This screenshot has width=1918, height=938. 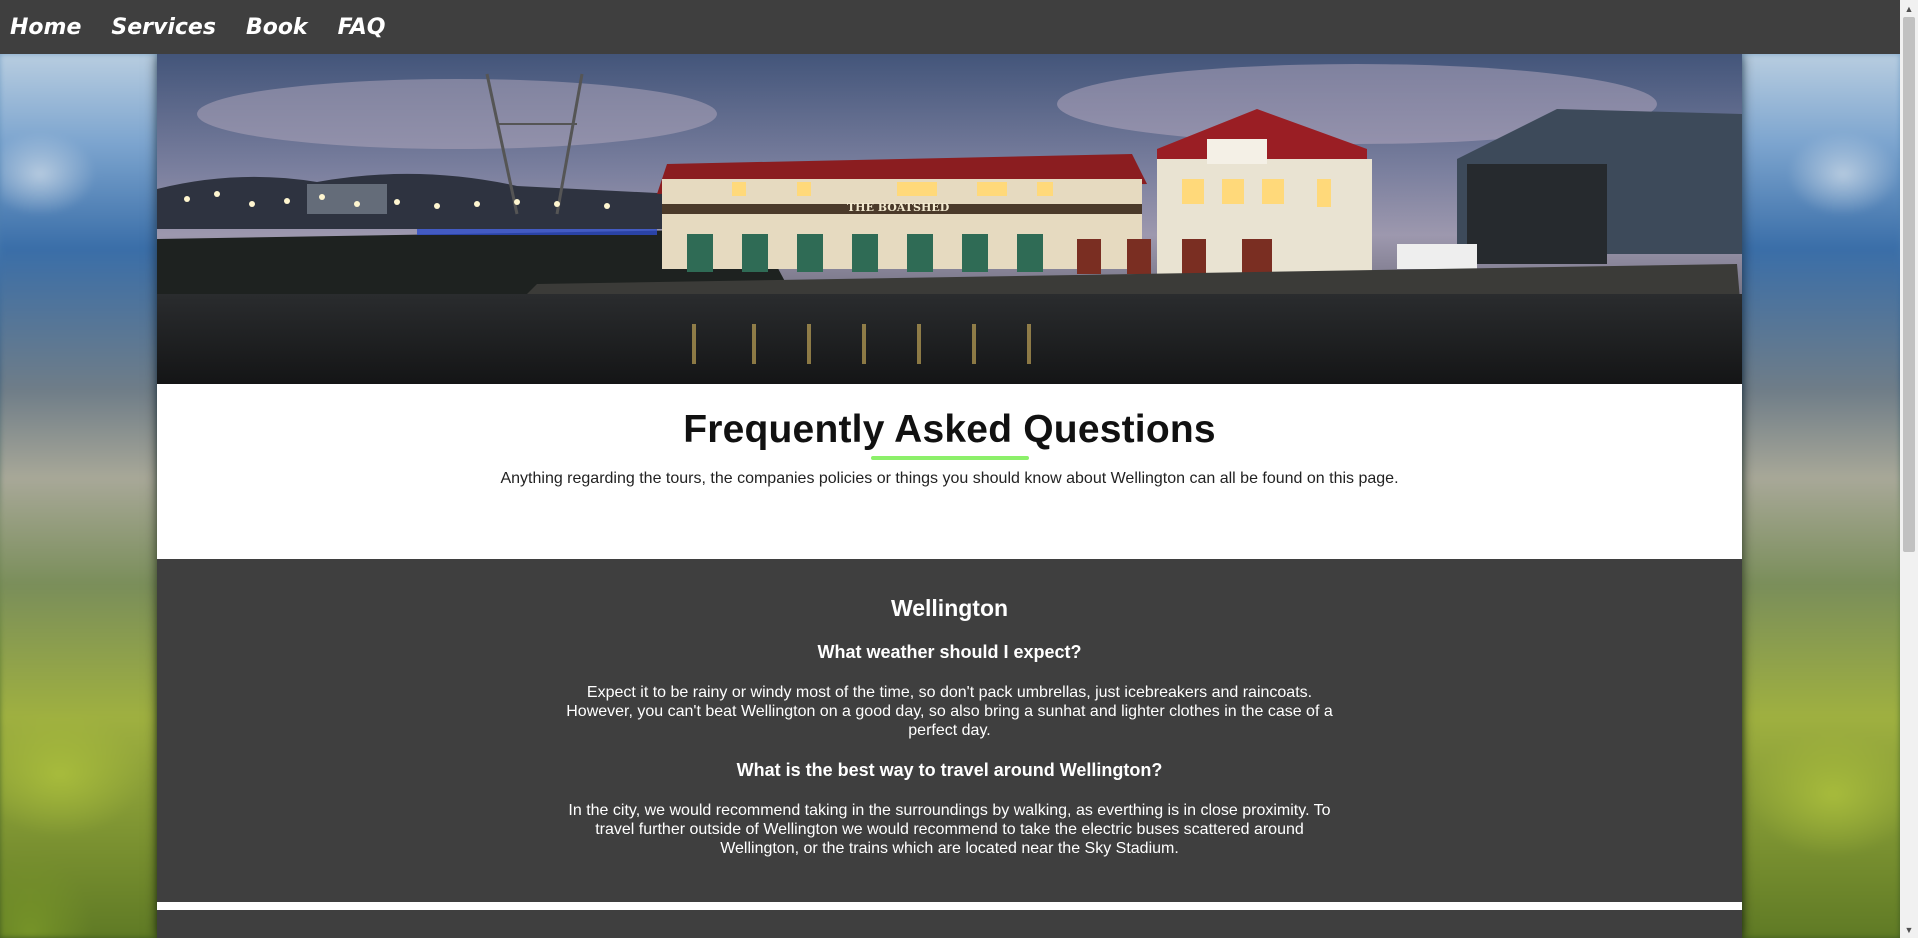 What do you see at coordinates (45, 27) in the screenshot?
I see `nav-link-home: Home` at bounding box center [45, 27].